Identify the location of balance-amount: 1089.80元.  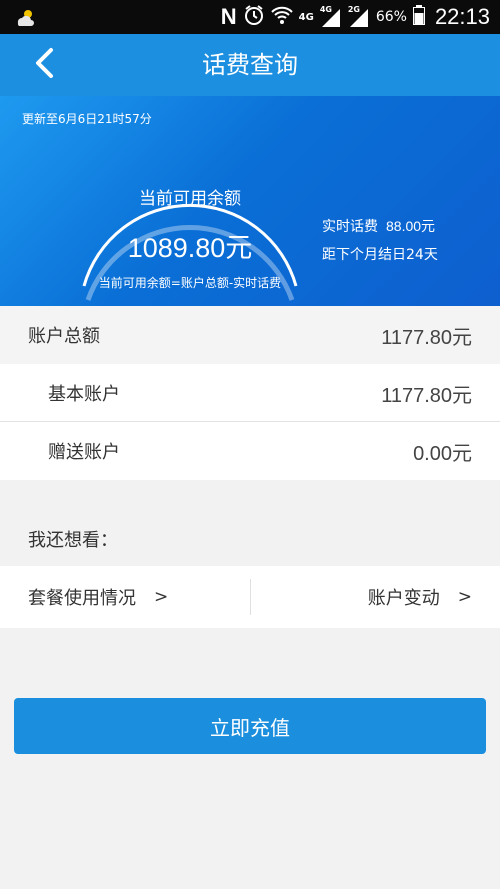
(190, 248).